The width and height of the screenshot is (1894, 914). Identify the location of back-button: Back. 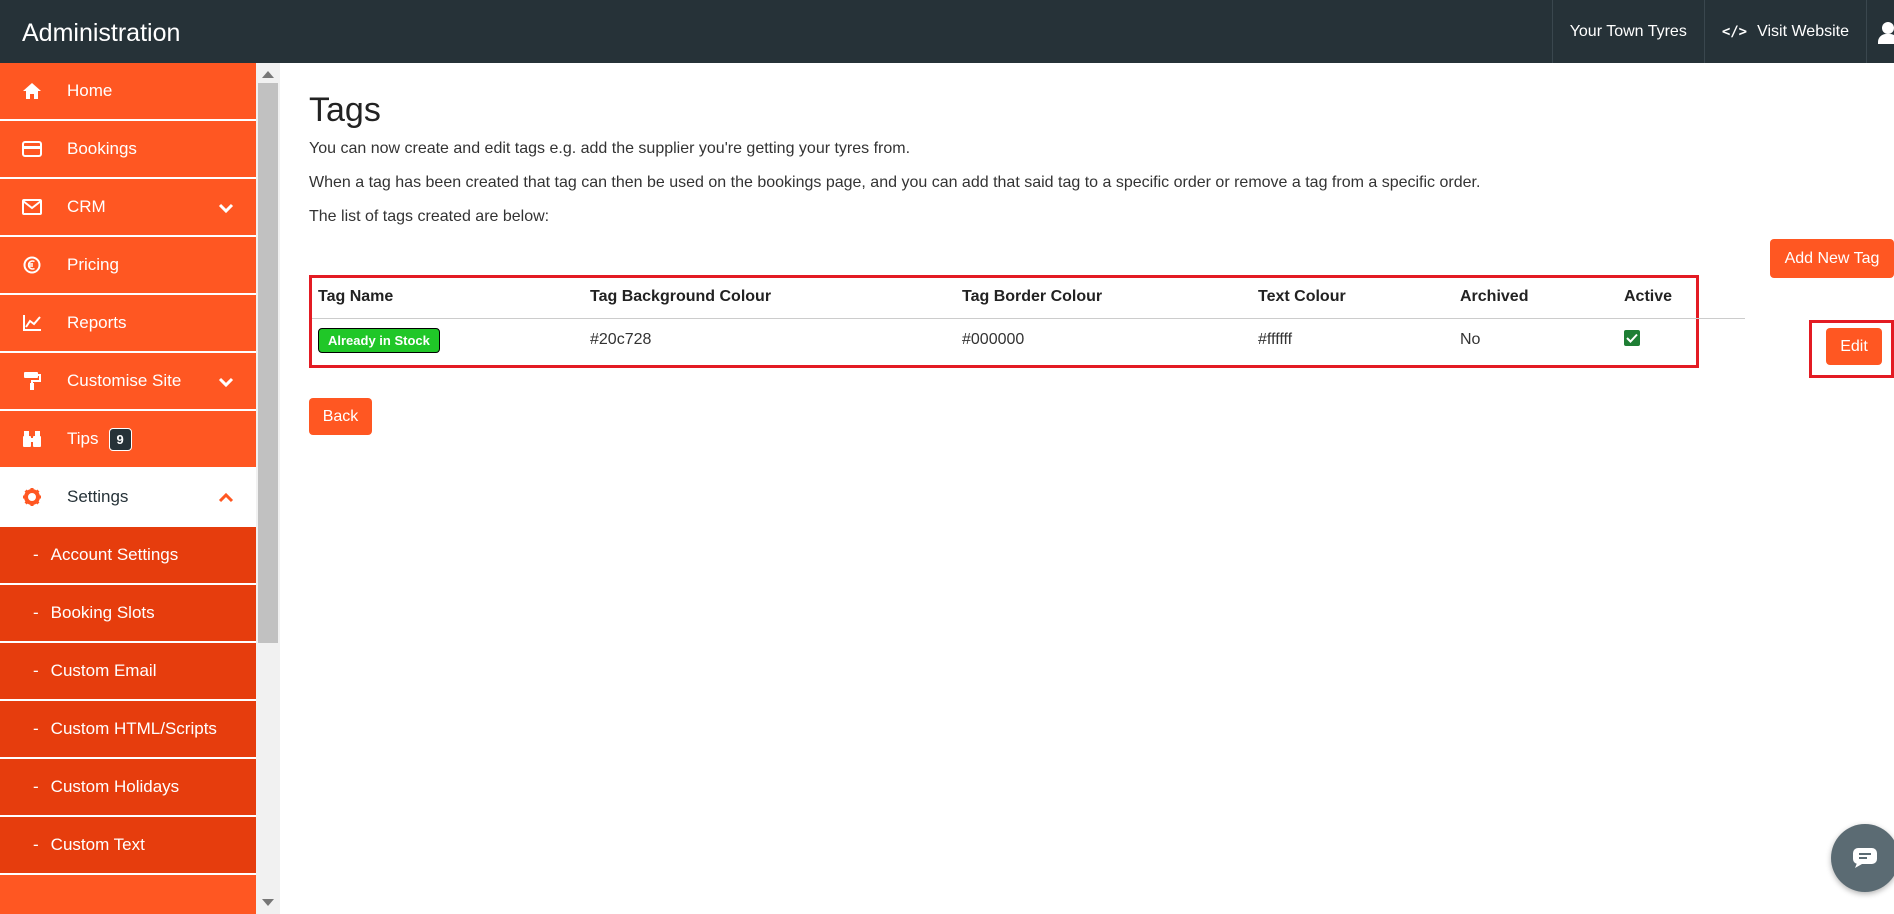
(340, 416).